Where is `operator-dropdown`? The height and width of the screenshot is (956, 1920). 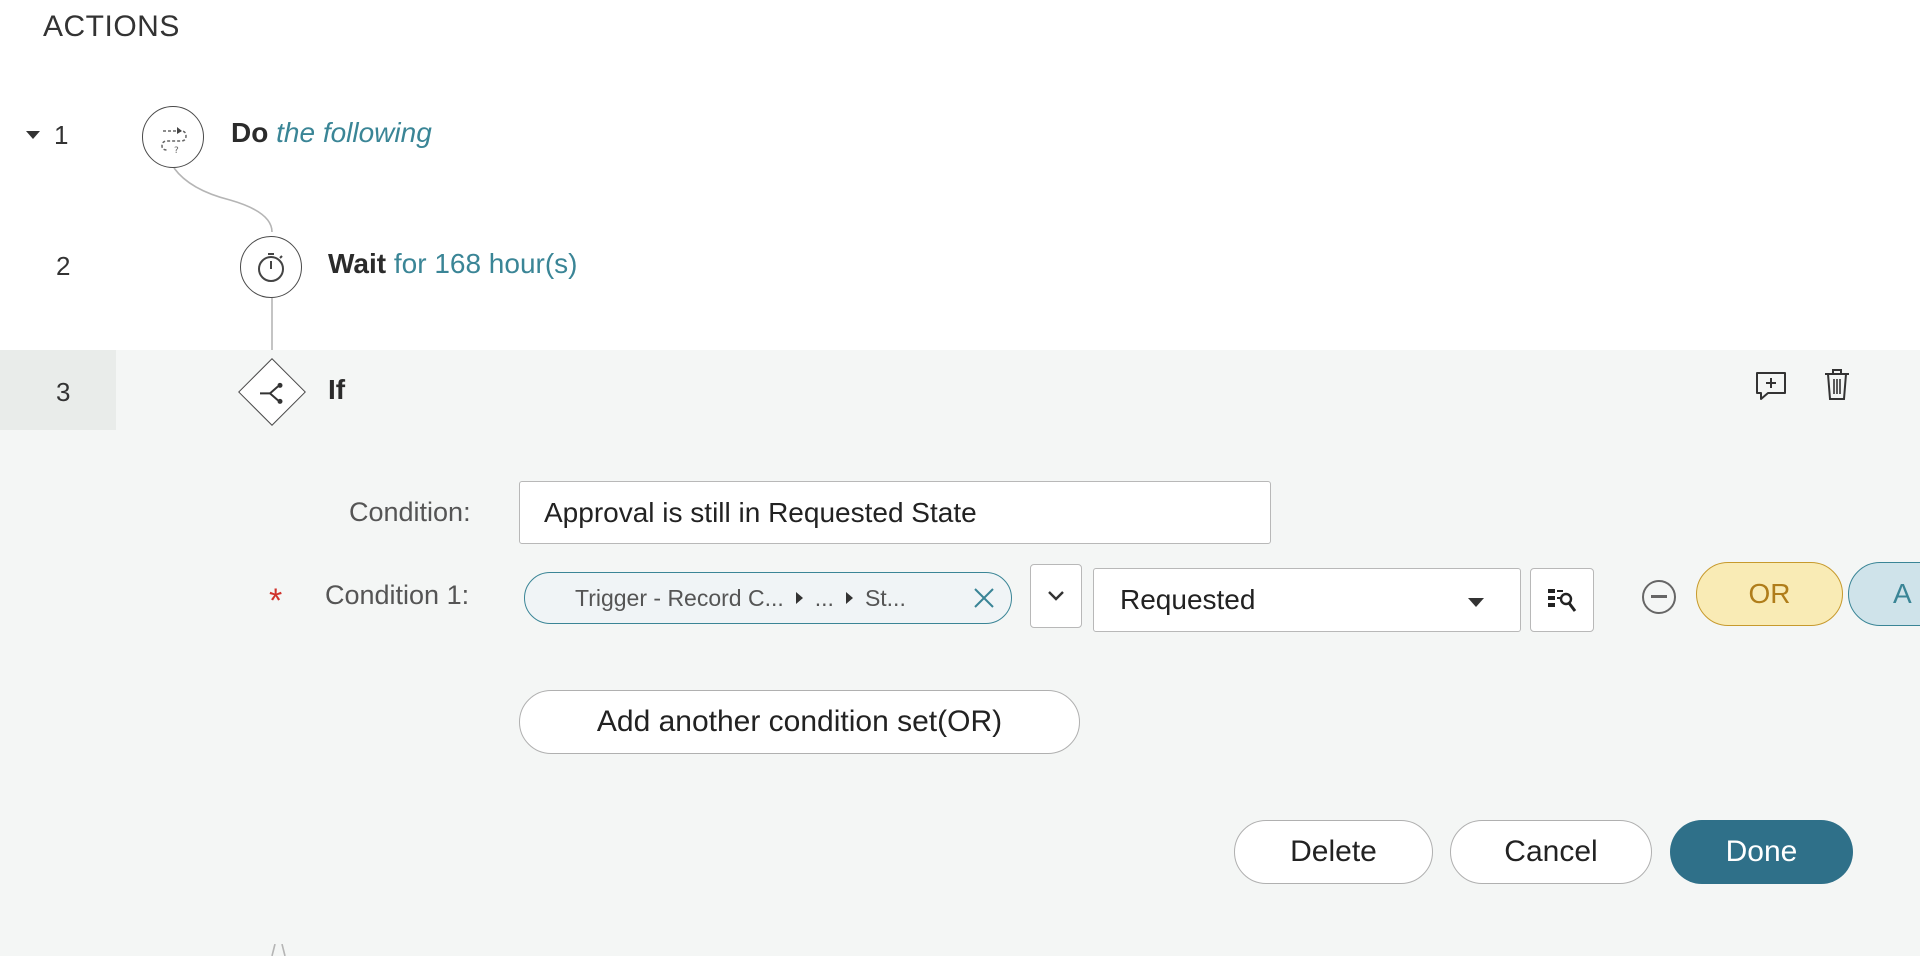
operator-dropdown is located at coordinates (1056, 596).